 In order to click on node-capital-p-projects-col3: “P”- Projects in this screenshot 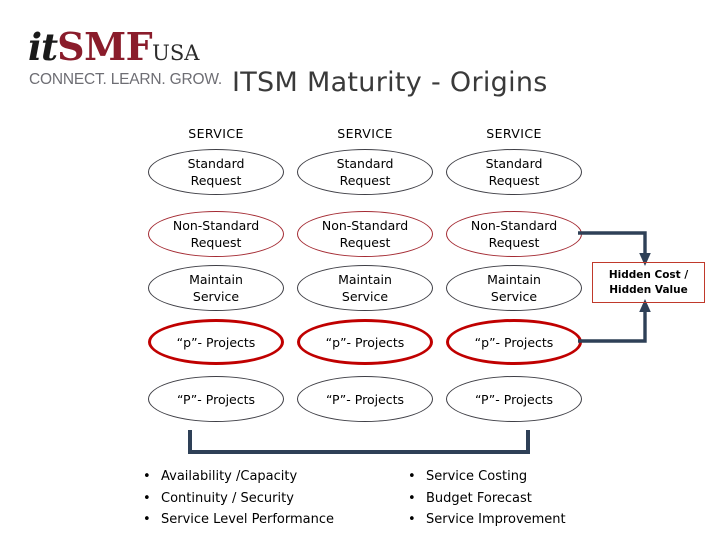, I will do `click(514, 399)`.